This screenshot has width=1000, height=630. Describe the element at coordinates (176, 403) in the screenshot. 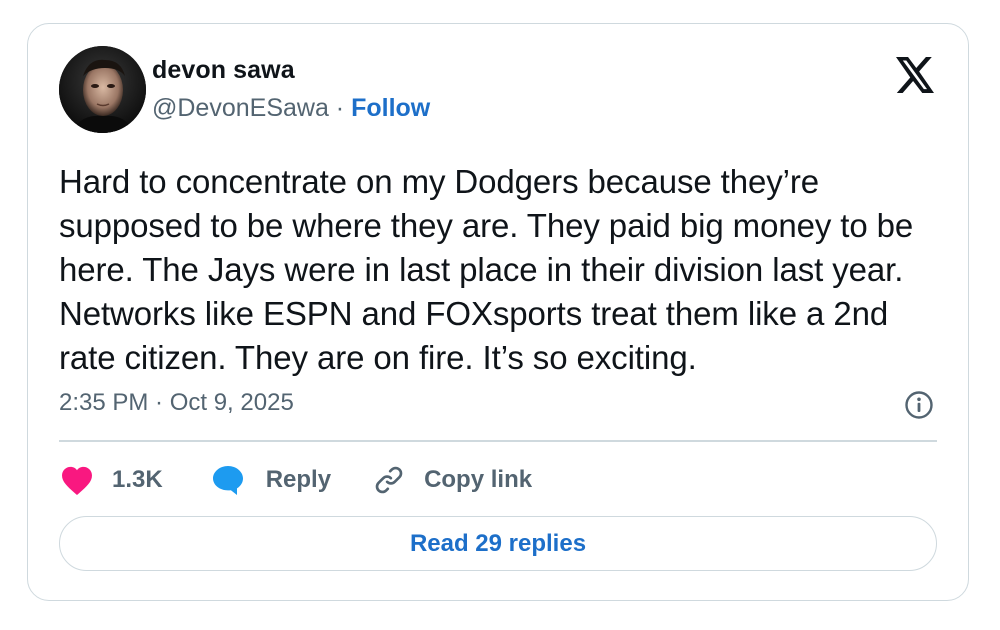

I see `tweet-timestamp: 2:35 PM · Oct 9, 2025` at that location.